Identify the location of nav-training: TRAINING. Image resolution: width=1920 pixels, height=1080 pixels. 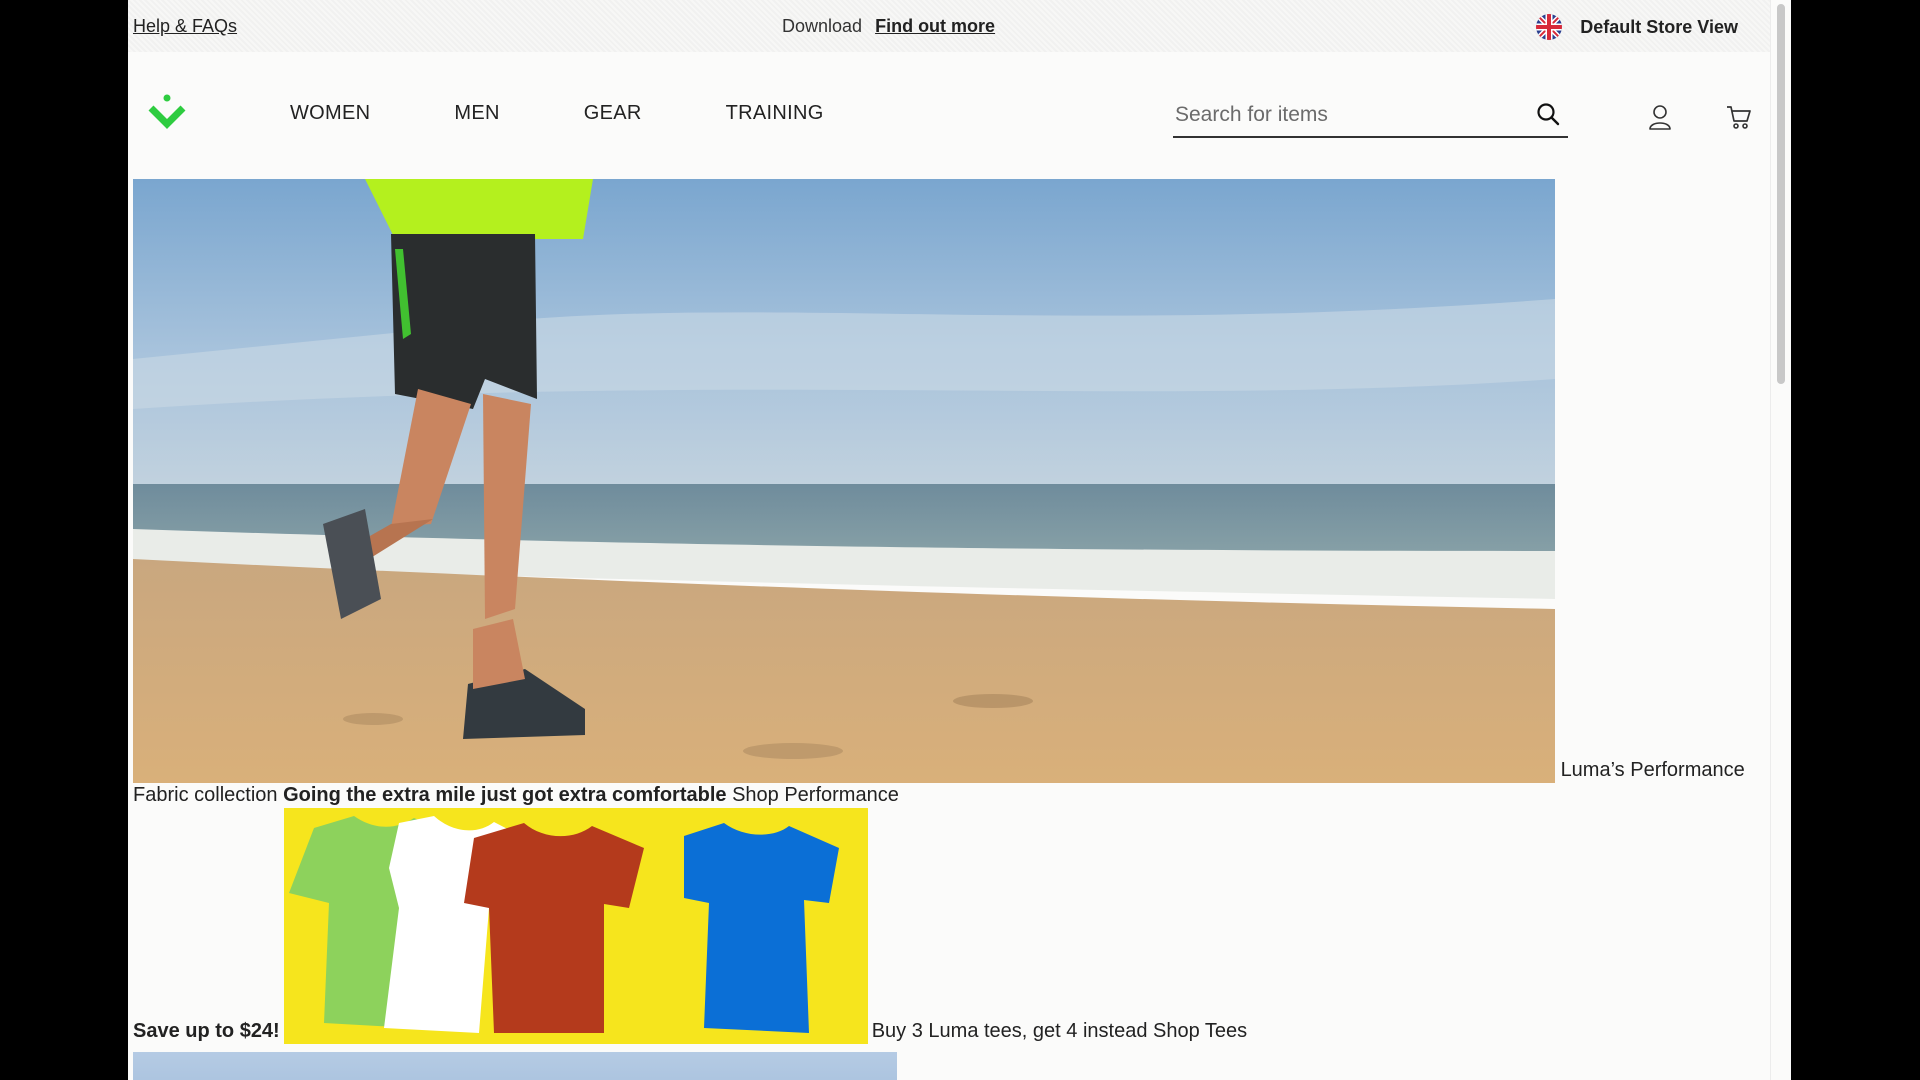
(775, 113).